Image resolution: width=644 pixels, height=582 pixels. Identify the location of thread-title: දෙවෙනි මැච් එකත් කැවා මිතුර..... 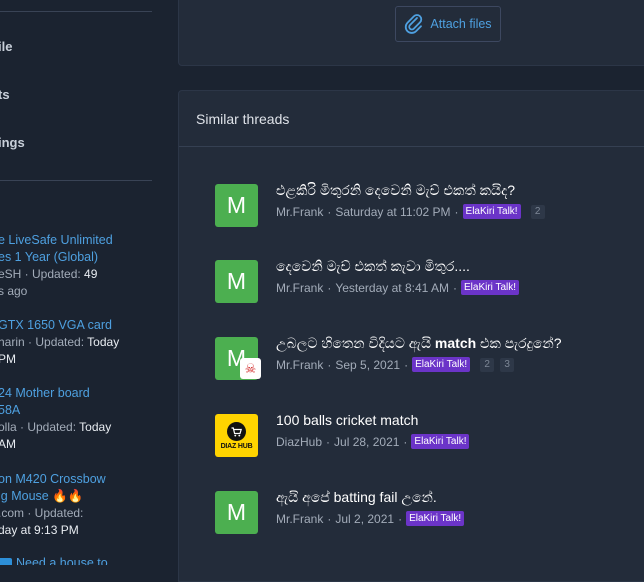
(373, 266).